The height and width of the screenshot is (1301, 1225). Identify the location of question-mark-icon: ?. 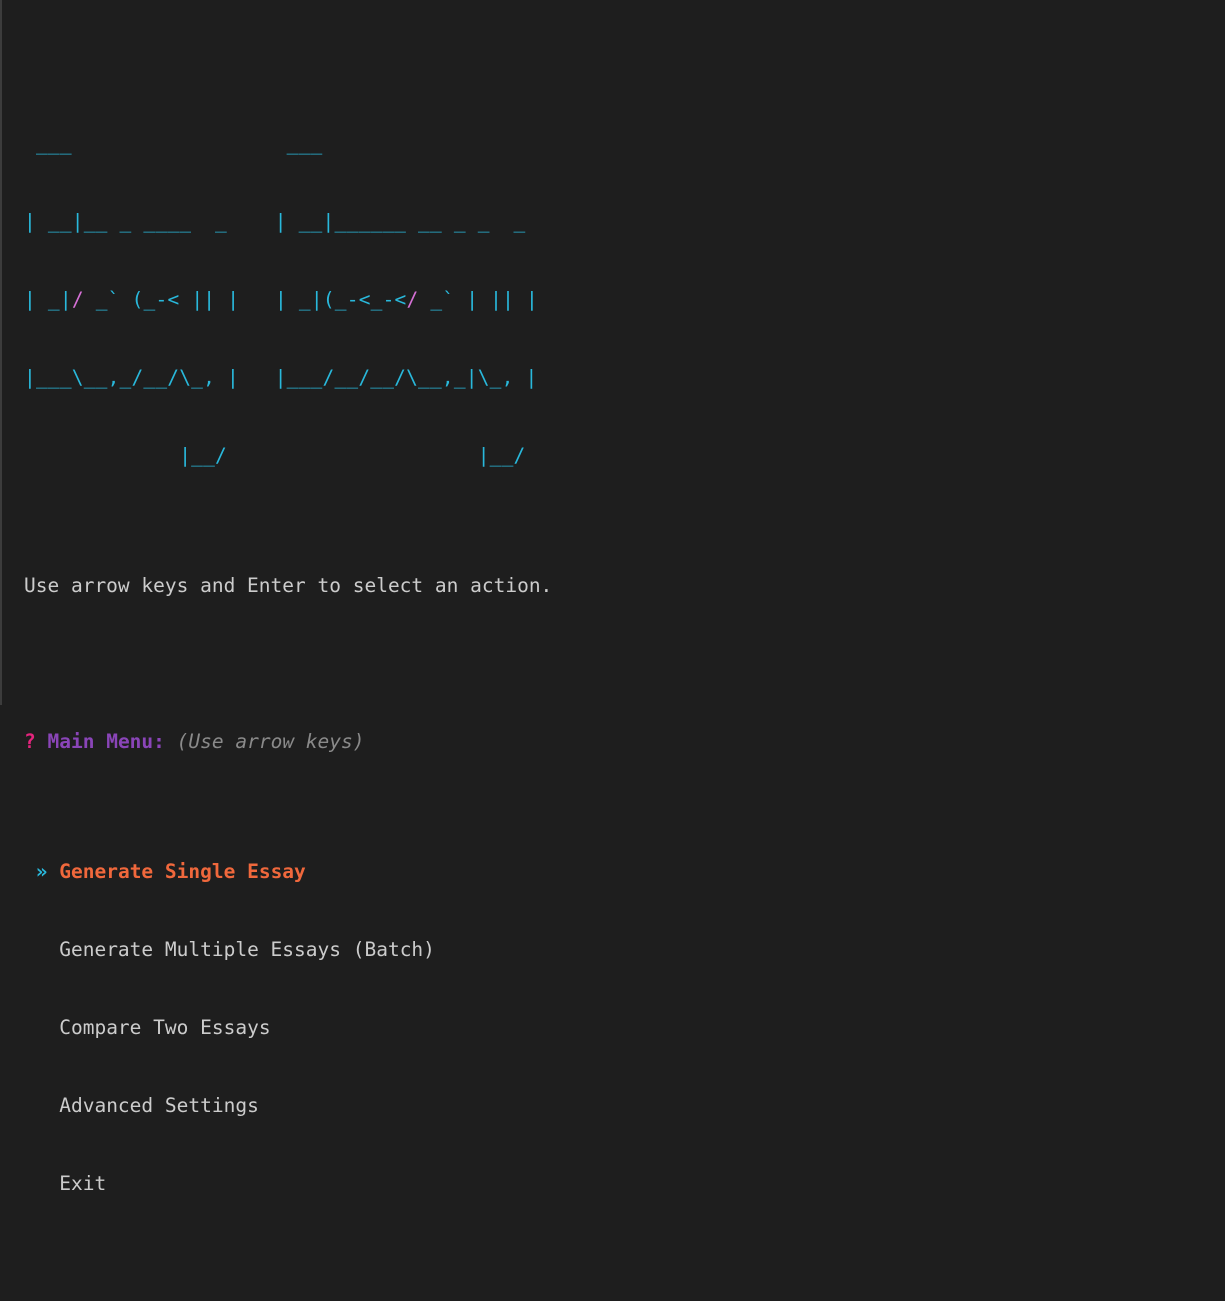
(30, 741).